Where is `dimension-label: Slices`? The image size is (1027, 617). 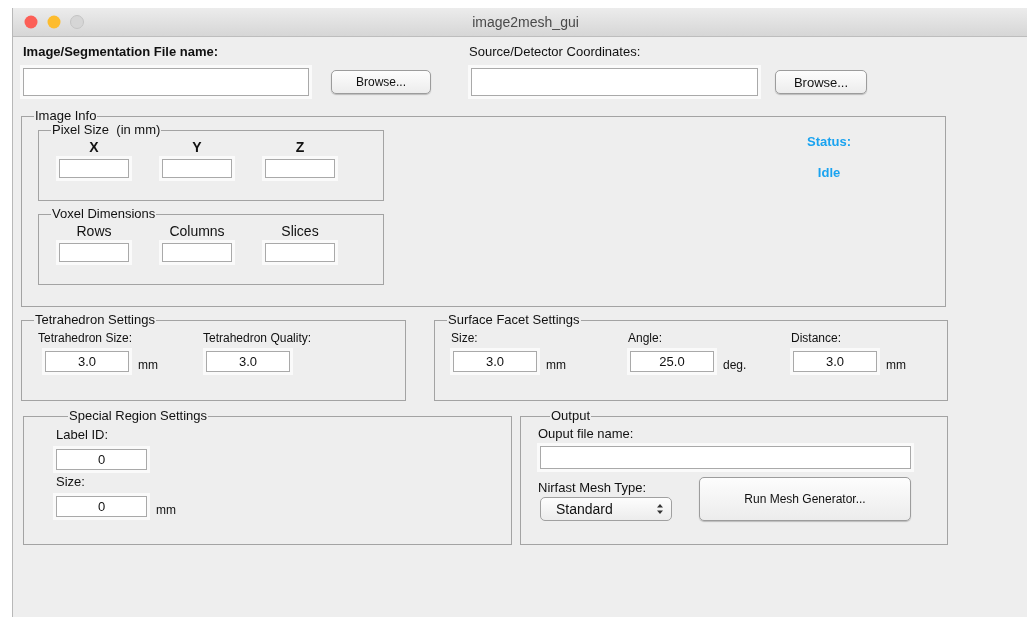 dimension-label: Slices is located at coordinates (300, 231).